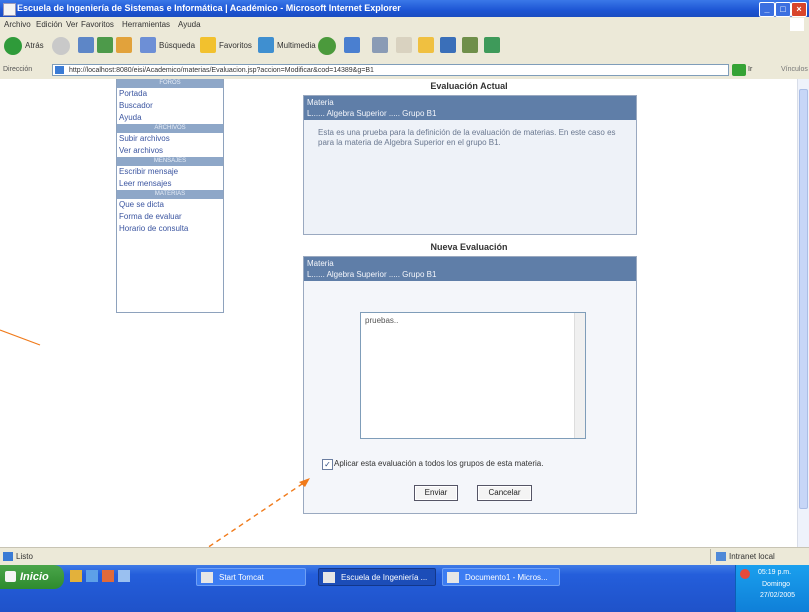 The width and height of the screenshot is (809, 612). Describe the element at coordinates (24, 556) in the screenshot. I see `status-text: Listo` at that location.